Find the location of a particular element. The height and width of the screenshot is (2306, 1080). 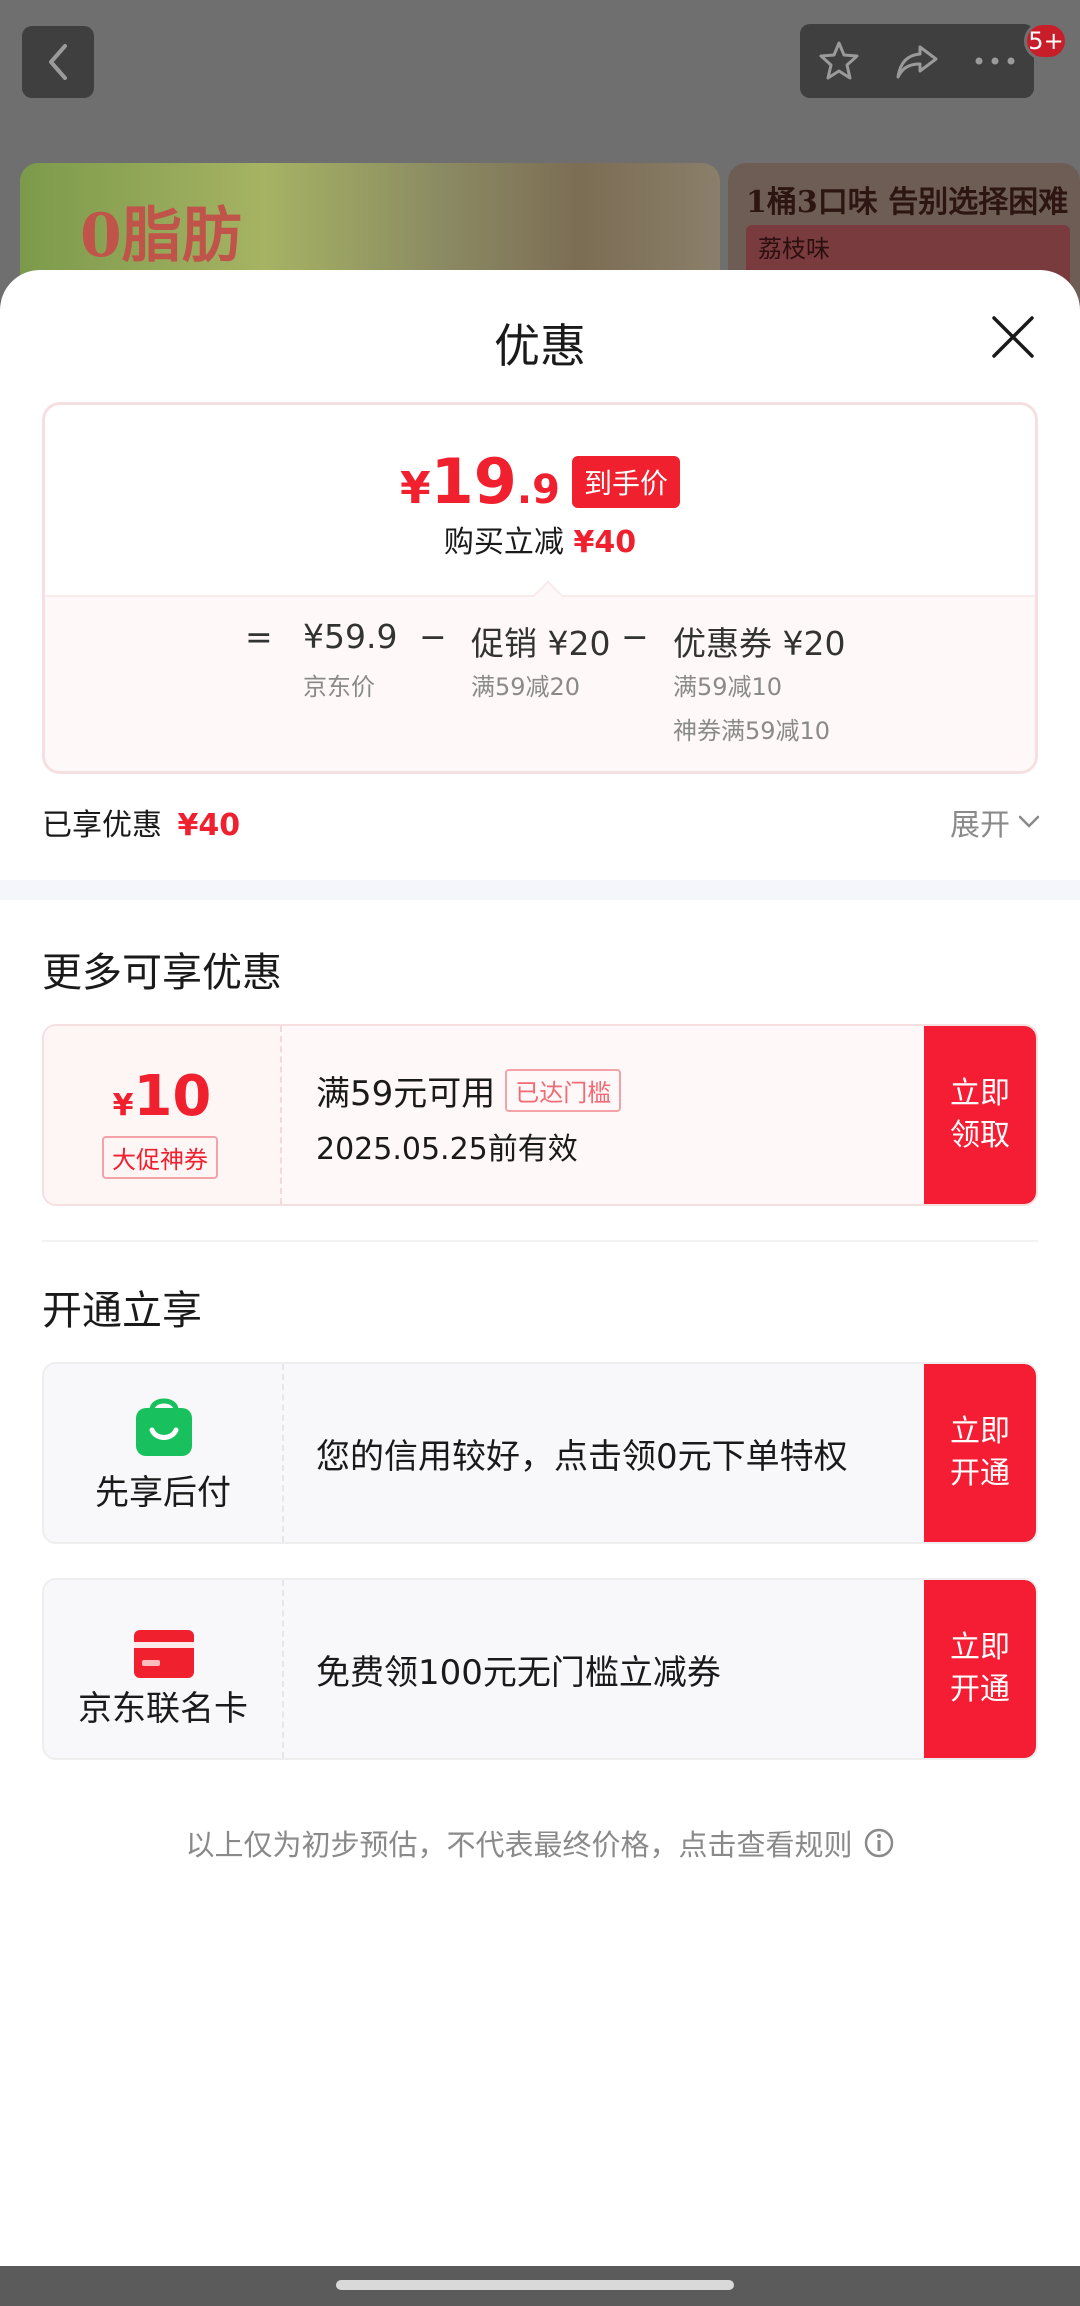

coupon-yen: ¥ is located at coordinates (123, 1105).